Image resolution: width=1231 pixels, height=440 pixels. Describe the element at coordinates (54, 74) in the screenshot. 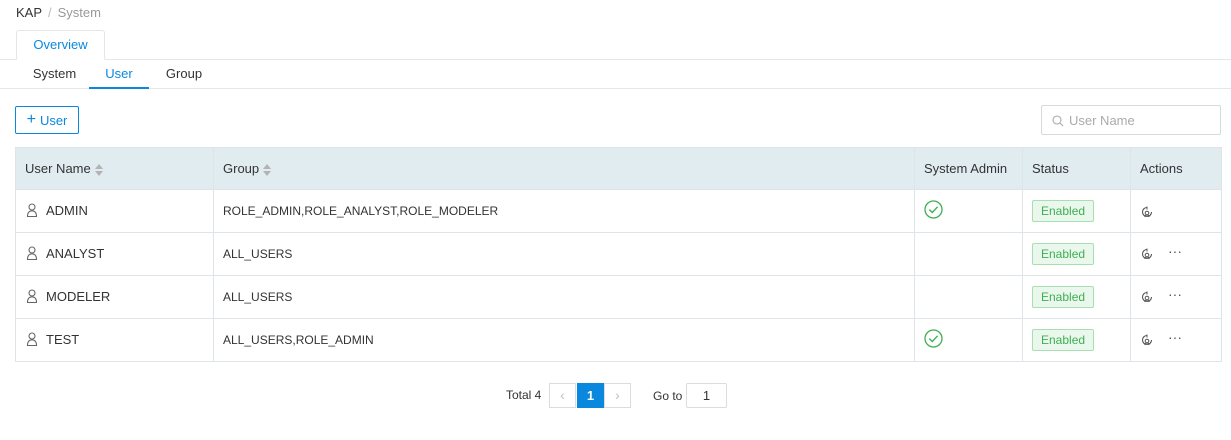

I see `tab-system: System` at that location.